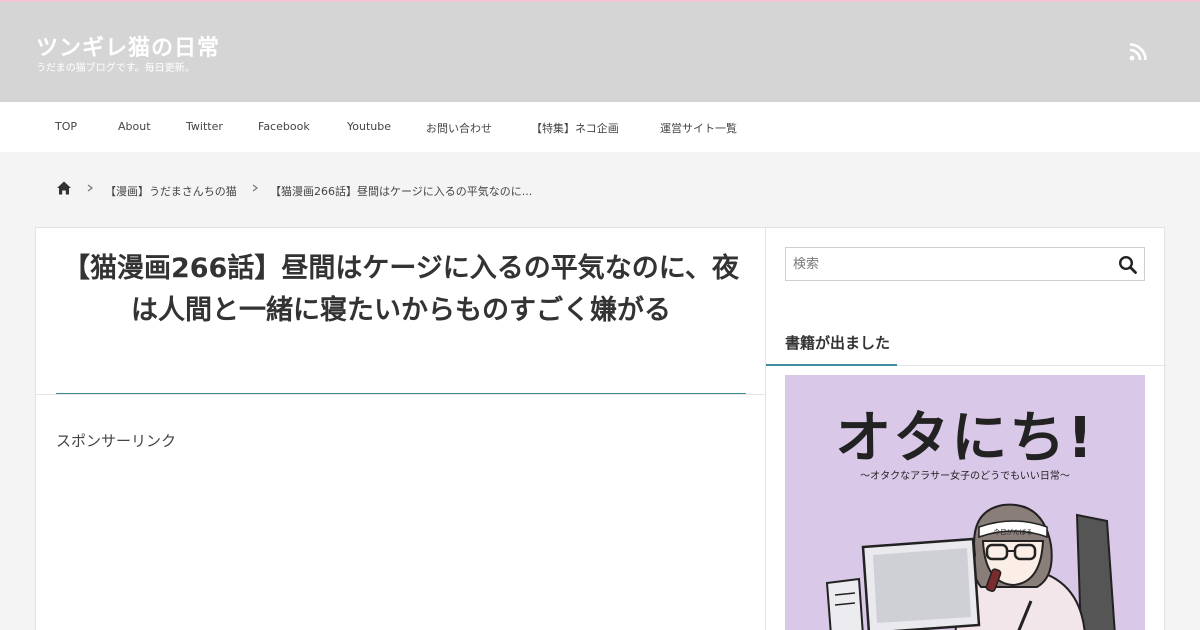  What do you see at coordinates (1138, 52) in the screenshot?
I see `rss-icon` at bounding box center [1138, 52].